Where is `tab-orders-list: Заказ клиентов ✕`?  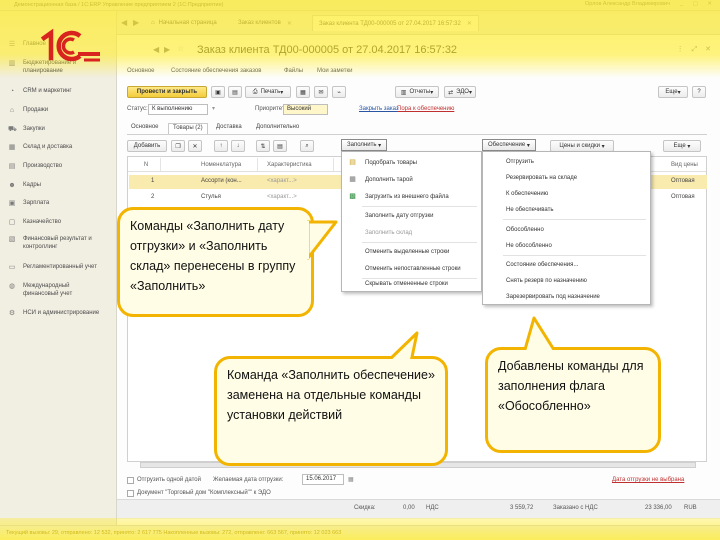
tab-orders-list: Заказ клиентов ✕ is located at coordinates (265, 23).